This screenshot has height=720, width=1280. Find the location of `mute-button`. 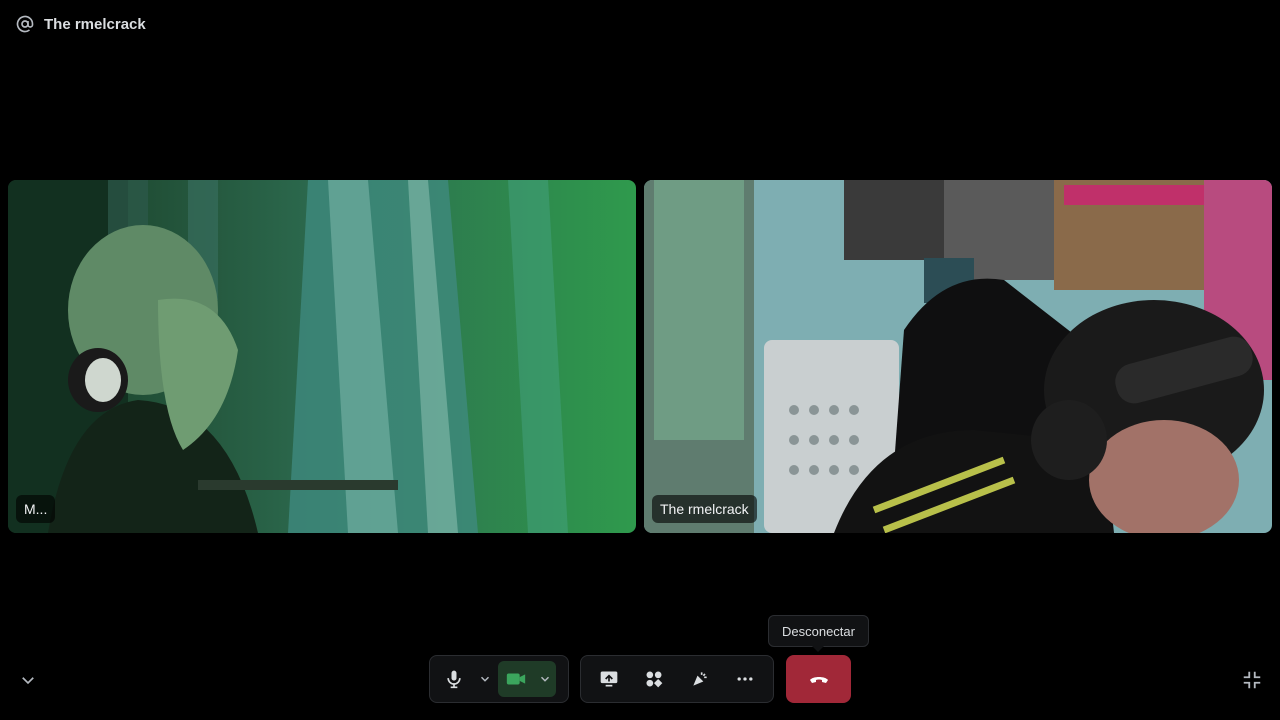

mute-button is located at coordinates (454, 679).